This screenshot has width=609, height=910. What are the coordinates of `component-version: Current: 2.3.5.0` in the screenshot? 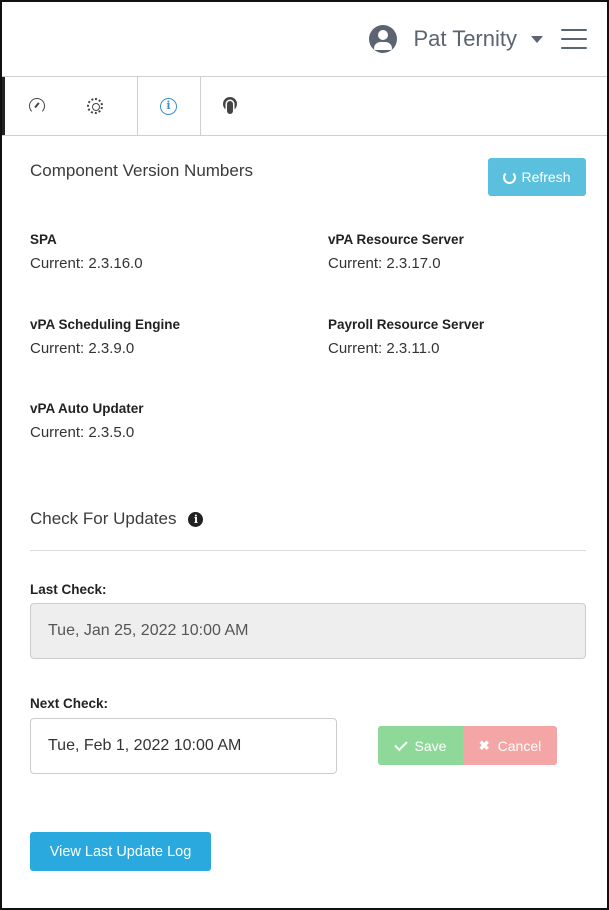 It's located at (82, 432).